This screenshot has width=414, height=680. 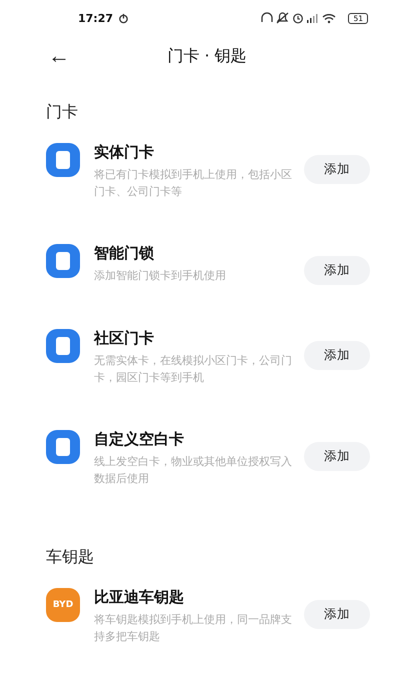 I want to click on item-title: 社区门卡, so click(x=124, y=338).